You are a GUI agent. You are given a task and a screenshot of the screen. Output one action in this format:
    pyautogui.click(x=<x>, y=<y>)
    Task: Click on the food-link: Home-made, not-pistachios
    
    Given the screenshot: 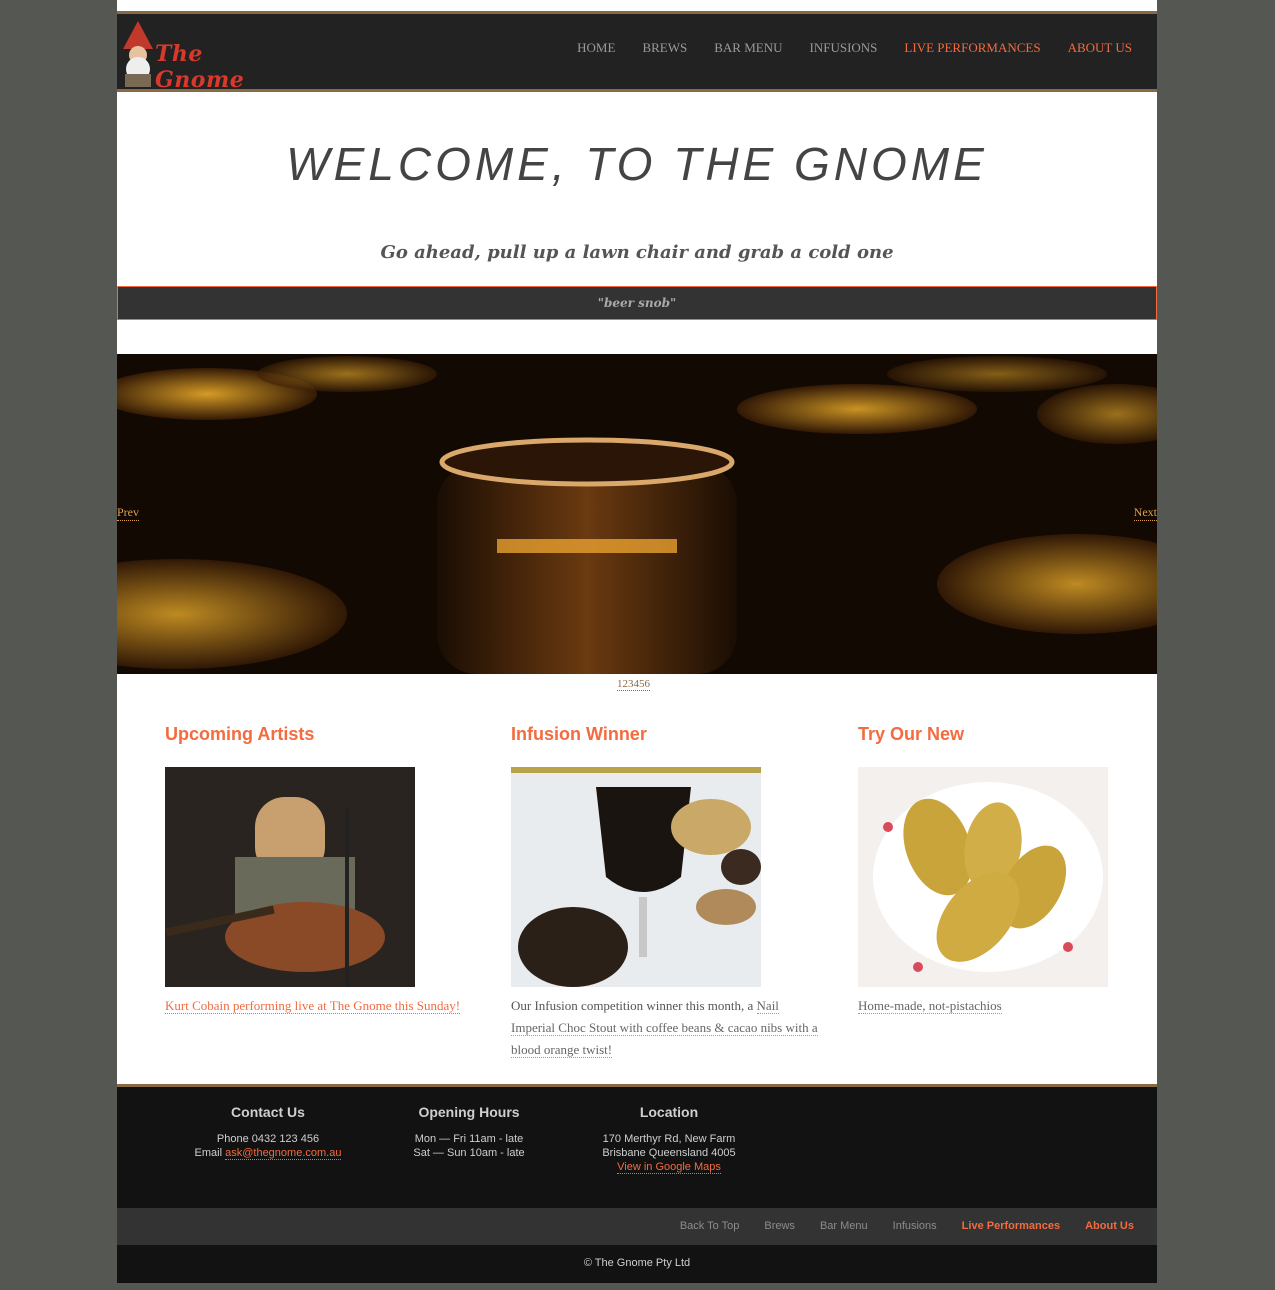 What is the action you would take?
    pyautogui.click(x=930, y=1006)
    